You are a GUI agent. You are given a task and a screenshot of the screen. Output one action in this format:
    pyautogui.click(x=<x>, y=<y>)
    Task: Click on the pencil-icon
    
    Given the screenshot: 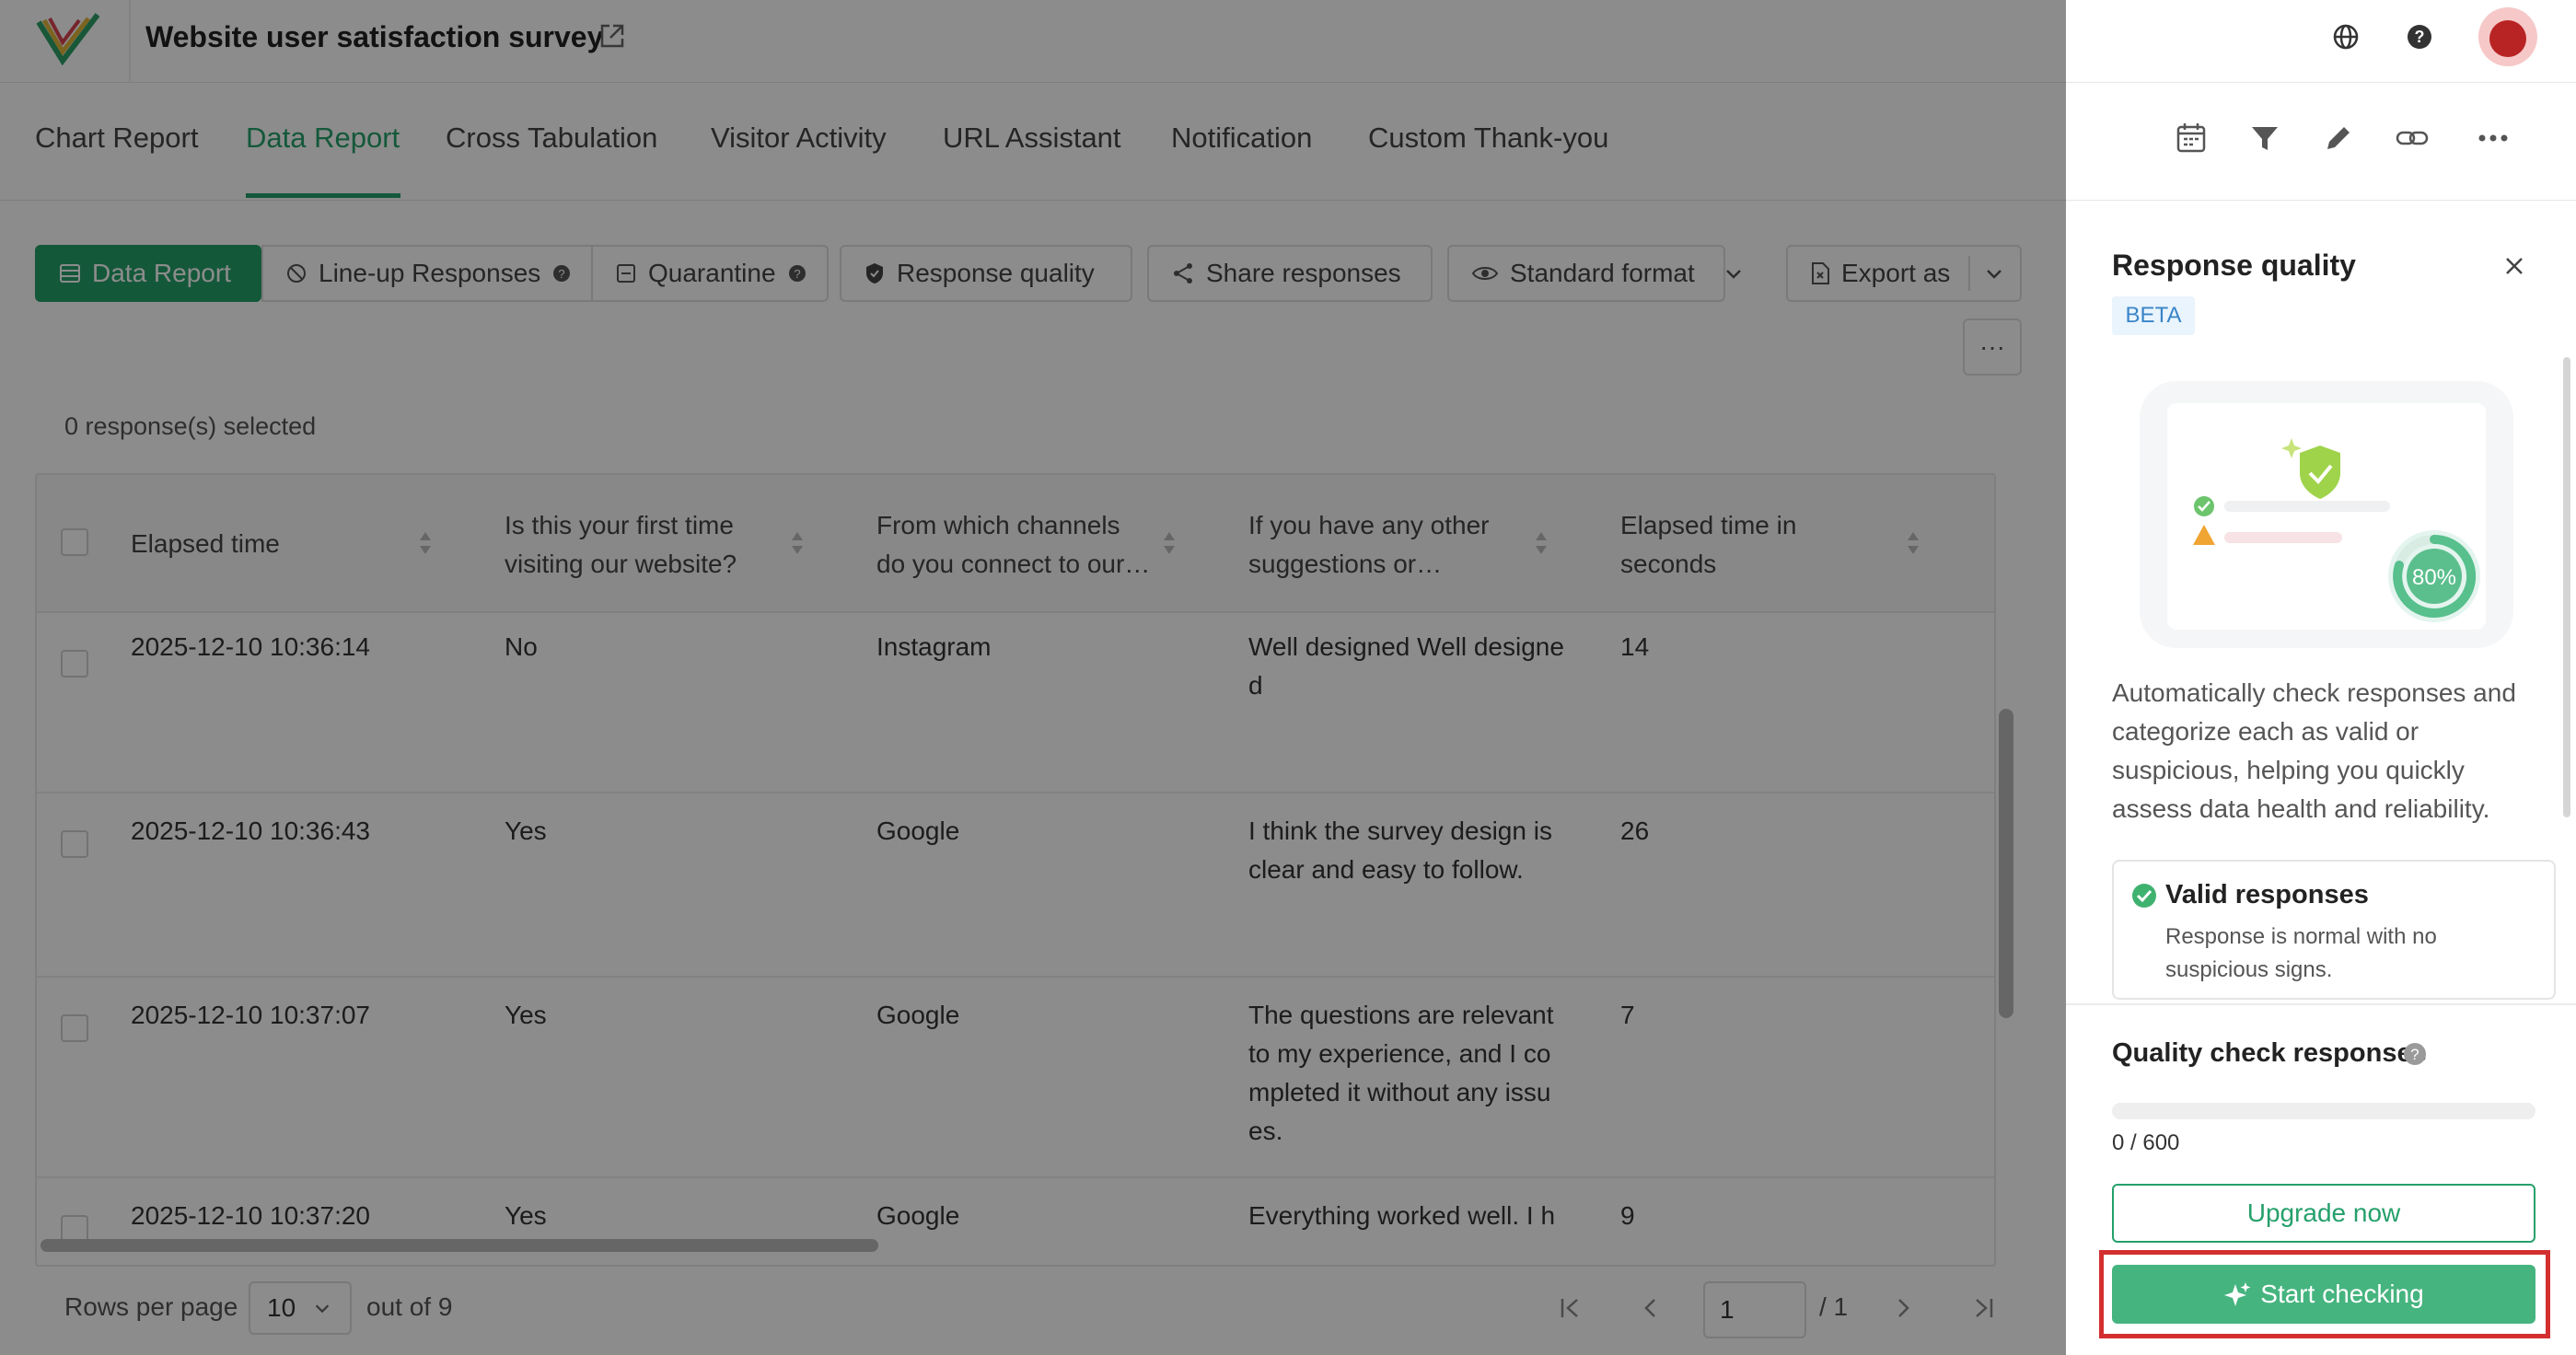 What is the action you would take?
    pyautogui.click(x=2338, y=138)
    